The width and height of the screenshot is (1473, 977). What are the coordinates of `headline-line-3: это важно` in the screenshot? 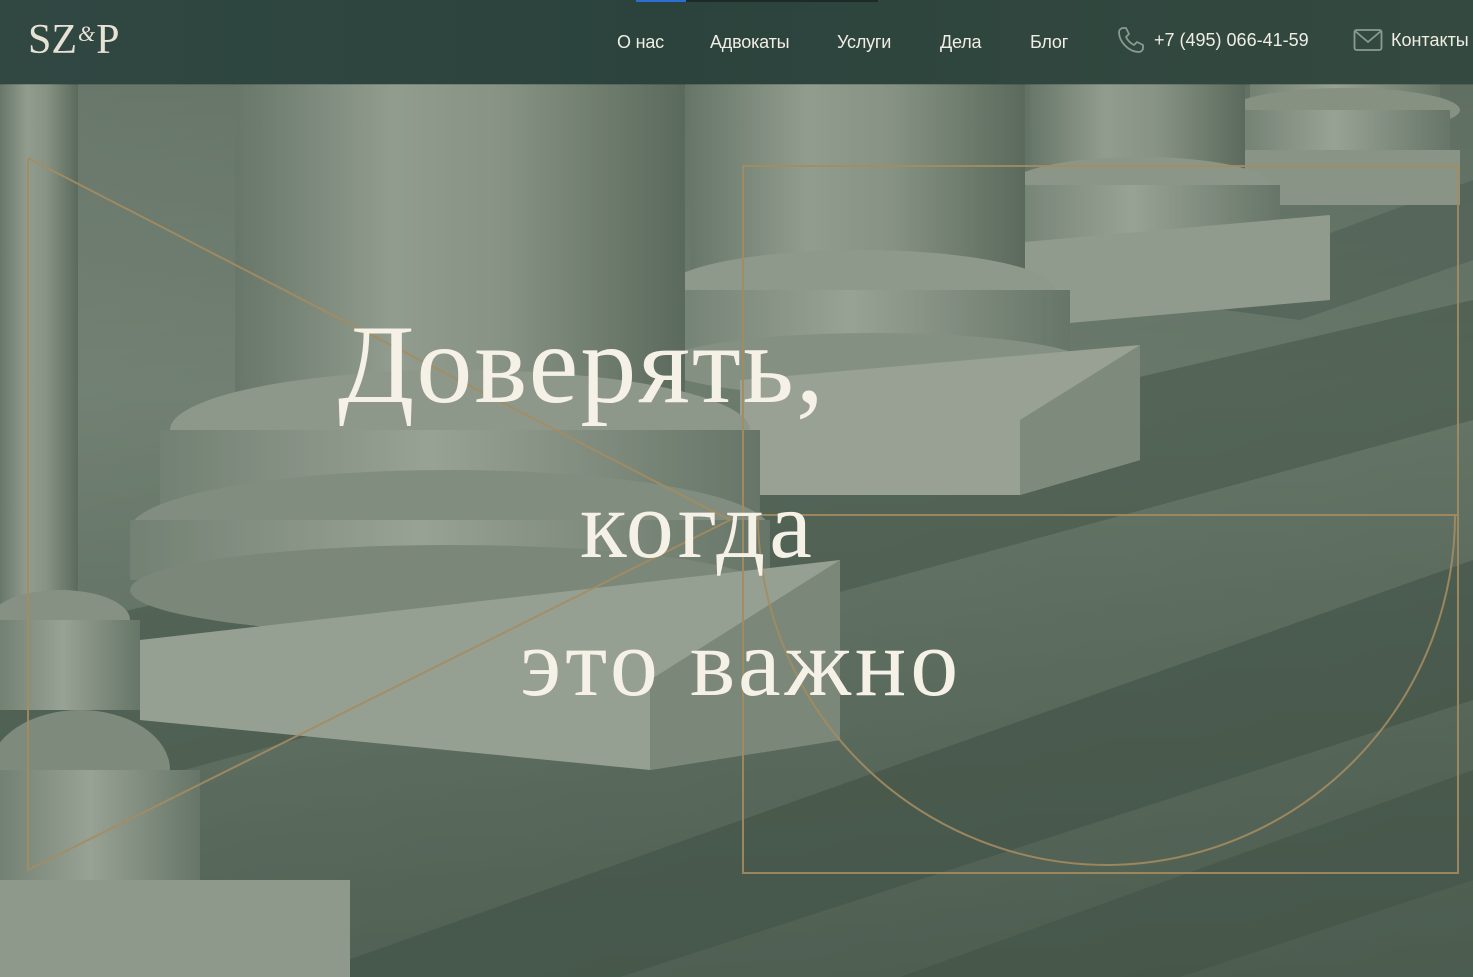 It's located at (741, 662).